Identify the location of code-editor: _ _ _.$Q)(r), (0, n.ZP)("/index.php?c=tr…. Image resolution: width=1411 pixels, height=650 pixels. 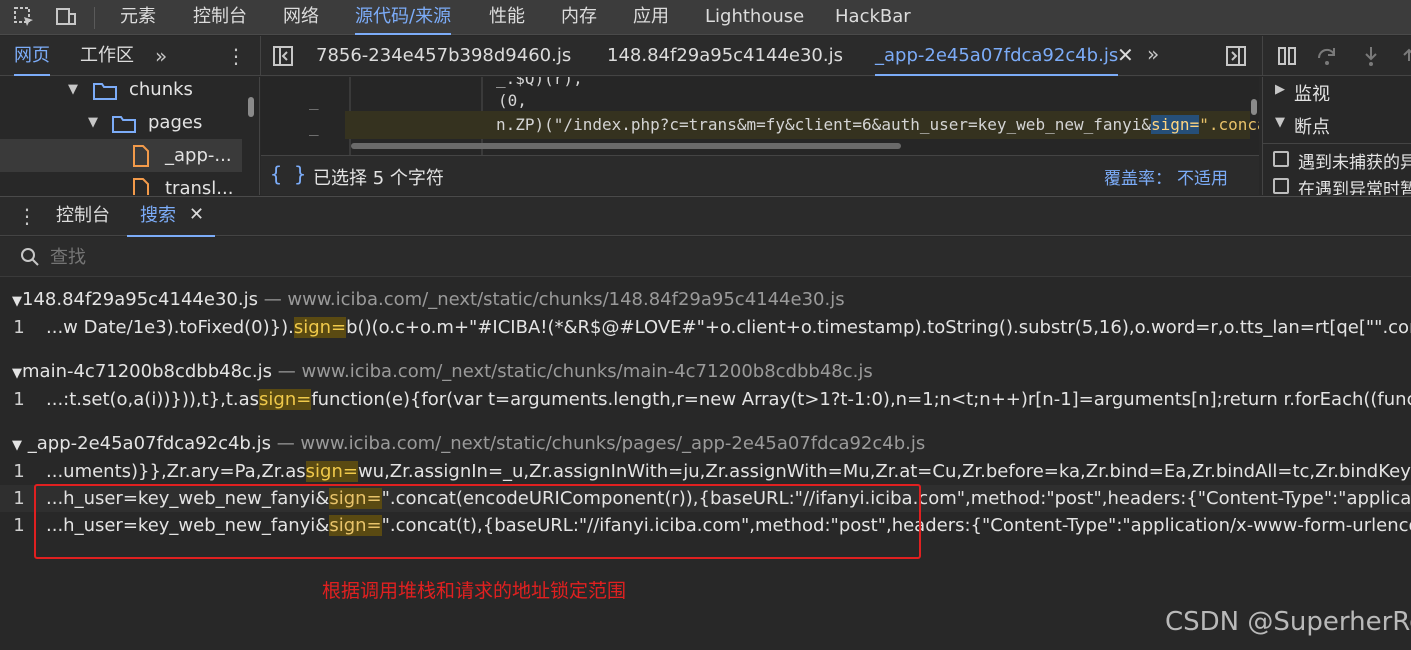
(760, 116).